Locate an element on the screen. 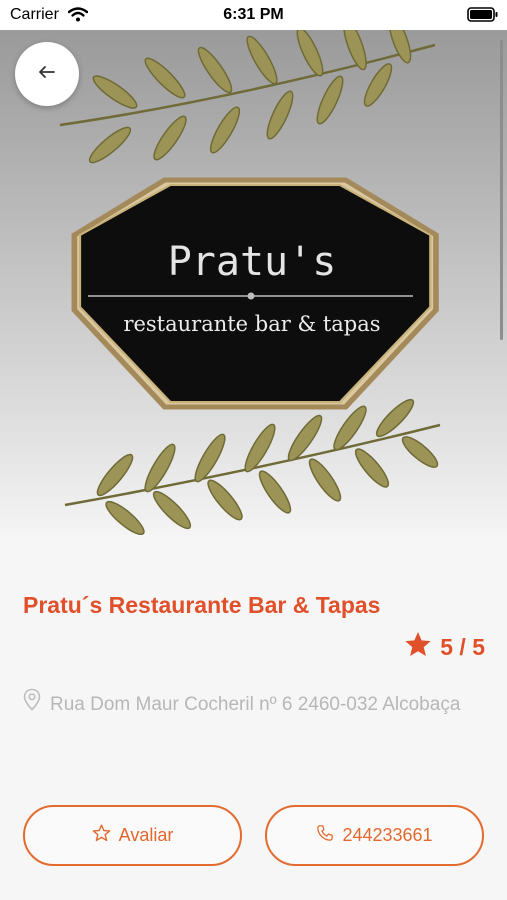 The width and height of the screenshot is (507, 900). restaurant-name: Pratu´s Restaurante Bar & Tapas is located at coordinates (202, 605).